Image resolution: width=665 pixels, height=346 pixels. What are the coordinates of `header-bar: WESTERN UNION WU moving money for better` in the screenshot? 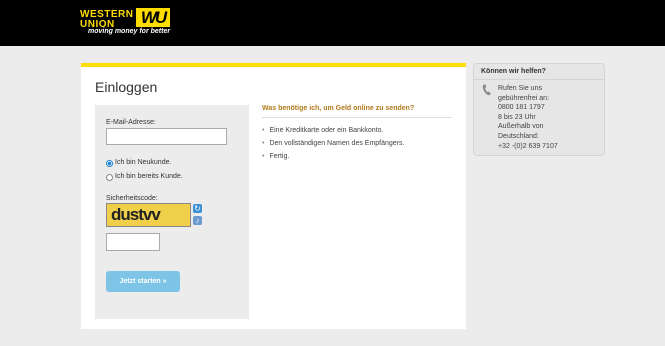 It's located at (332, 23).